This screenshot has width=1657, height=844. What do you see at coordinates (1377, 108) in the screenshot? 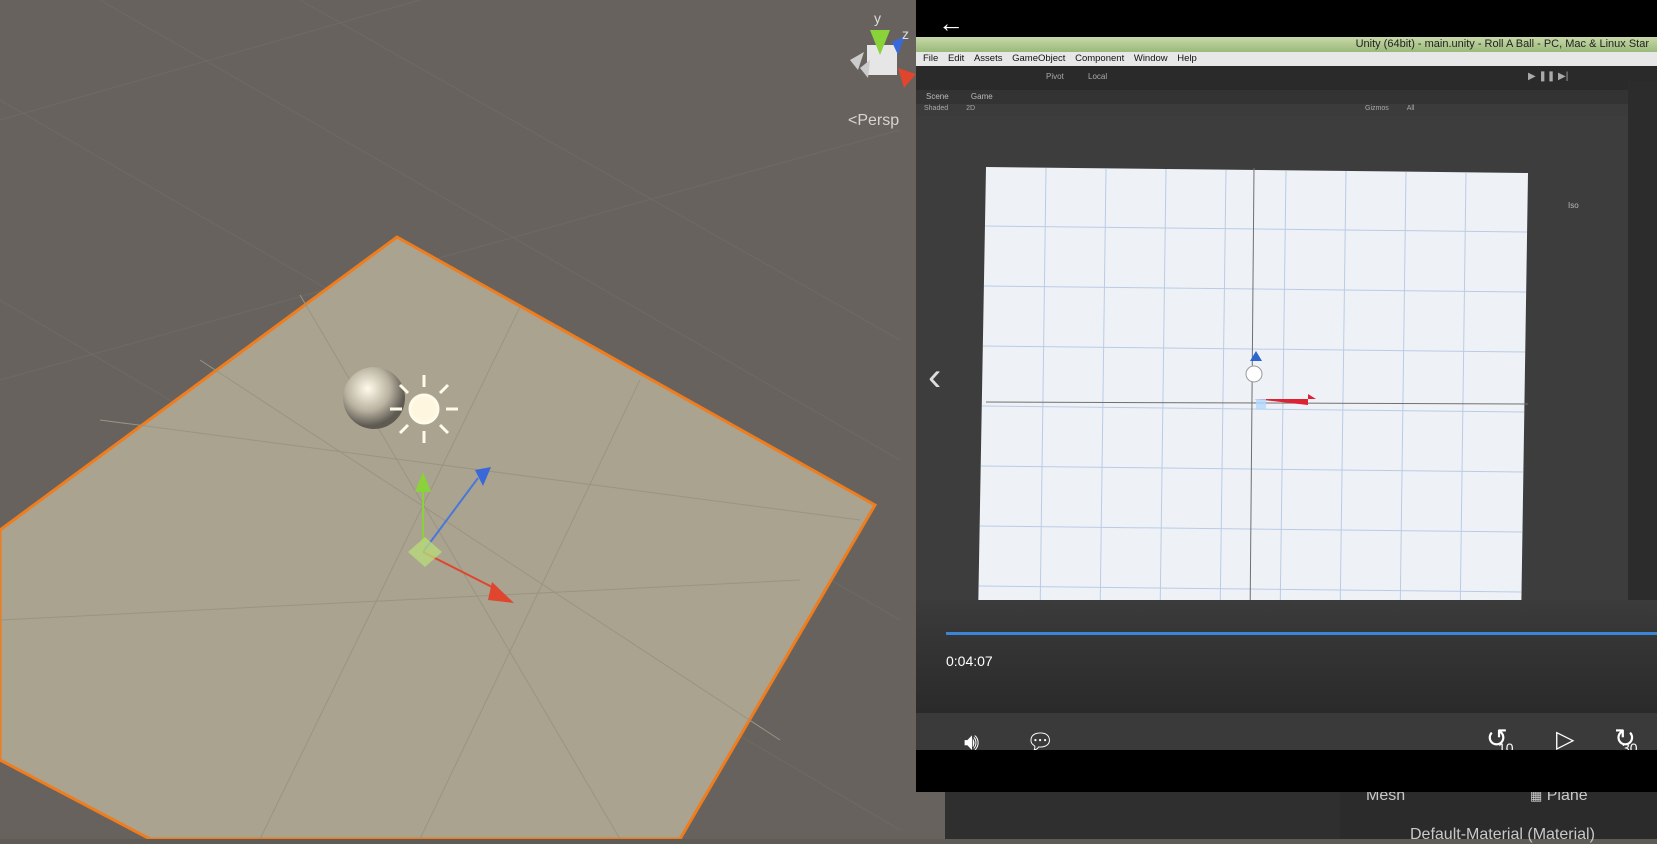
I see `gizmos-label: Gizmos` at bounding box center [1377, 108].